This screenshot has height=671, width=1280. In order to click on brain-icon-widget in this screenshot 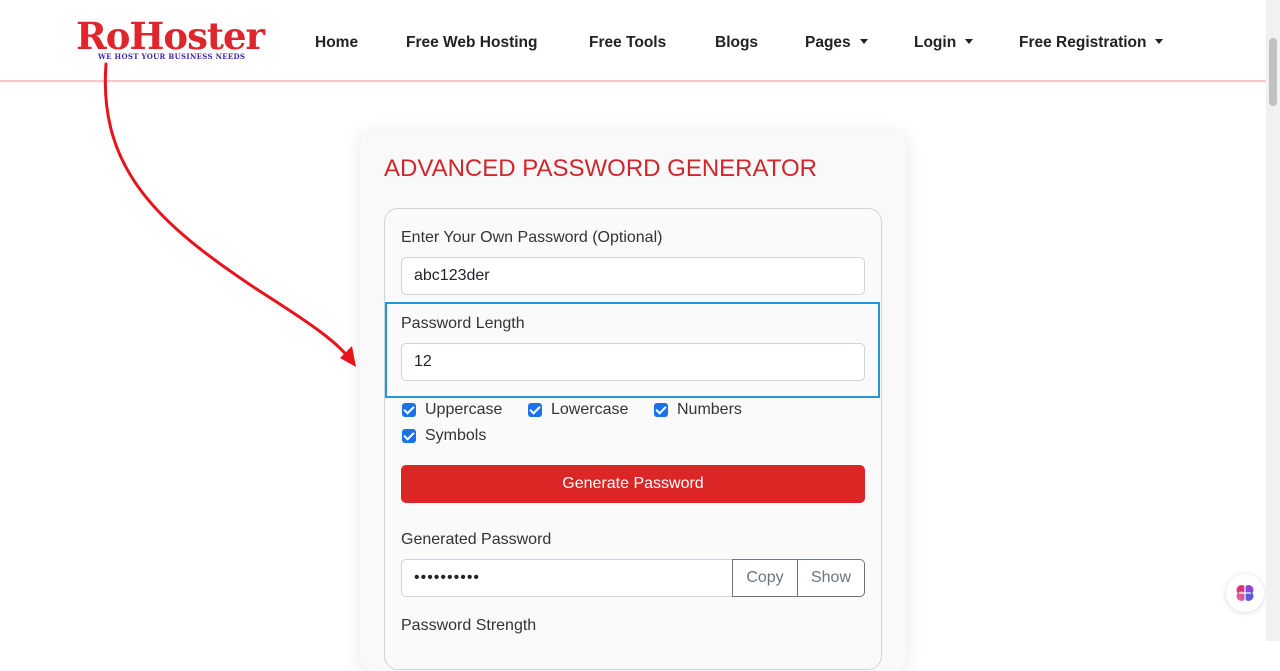, I will do `click(1245, 593)`.